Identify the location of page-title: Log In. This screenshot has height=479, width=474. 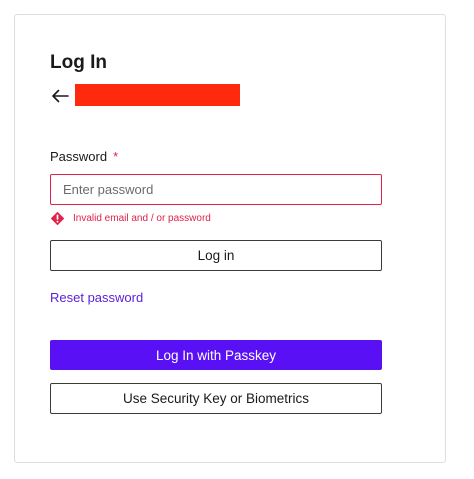
(78, 62).